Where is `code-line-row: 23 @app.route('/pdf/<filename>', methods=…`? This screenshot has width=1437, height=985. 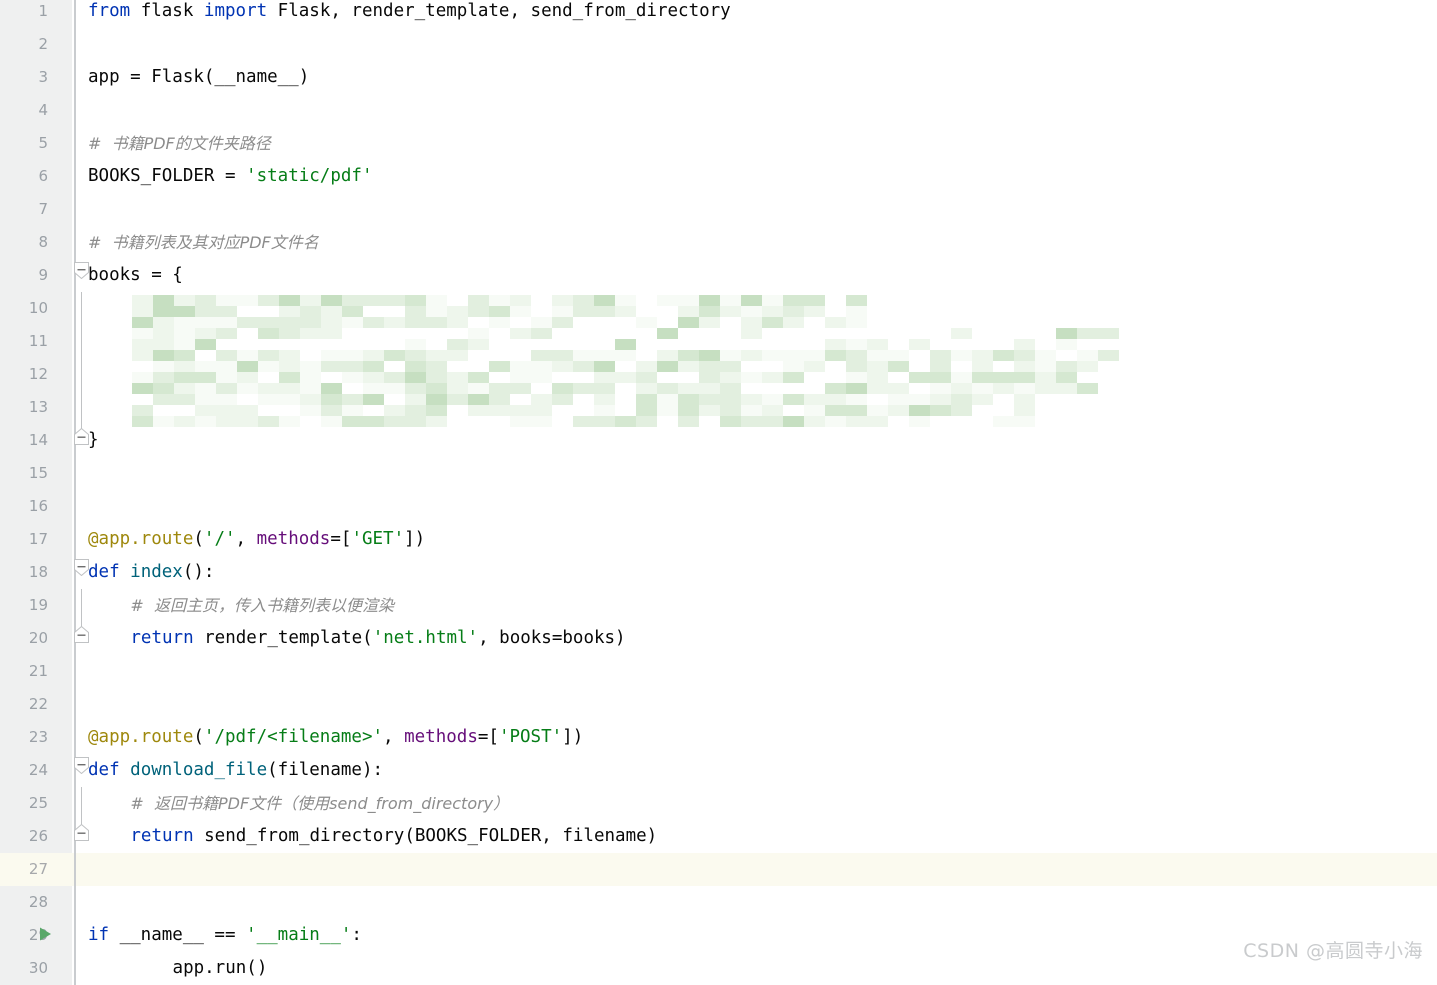
code-line-row: 23 @app.route('/pdf/<filename>', methods=… is located at coordinates (718, 737).